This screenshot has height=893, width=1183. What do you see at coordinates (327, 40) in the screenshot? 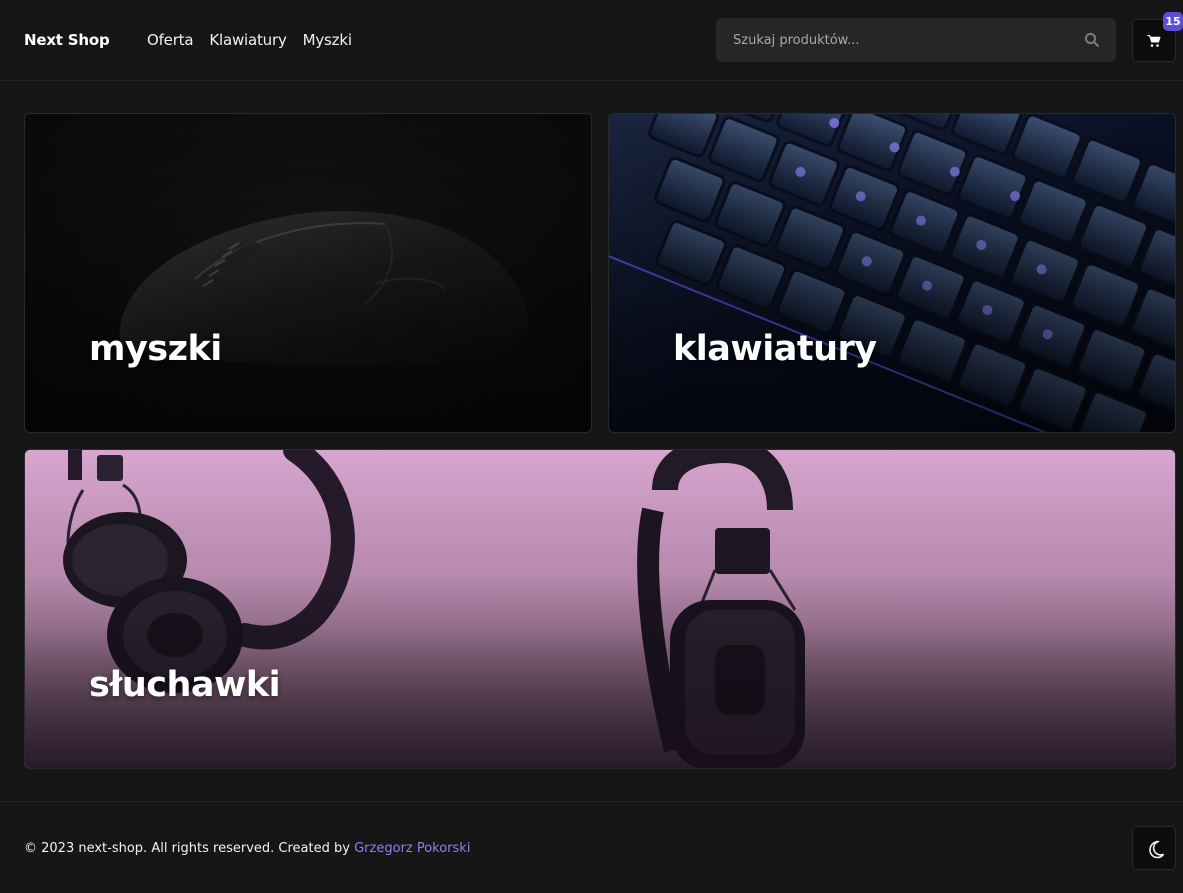
I see `nav-link-myszki: Myszki` at bounding box center [327, 40].